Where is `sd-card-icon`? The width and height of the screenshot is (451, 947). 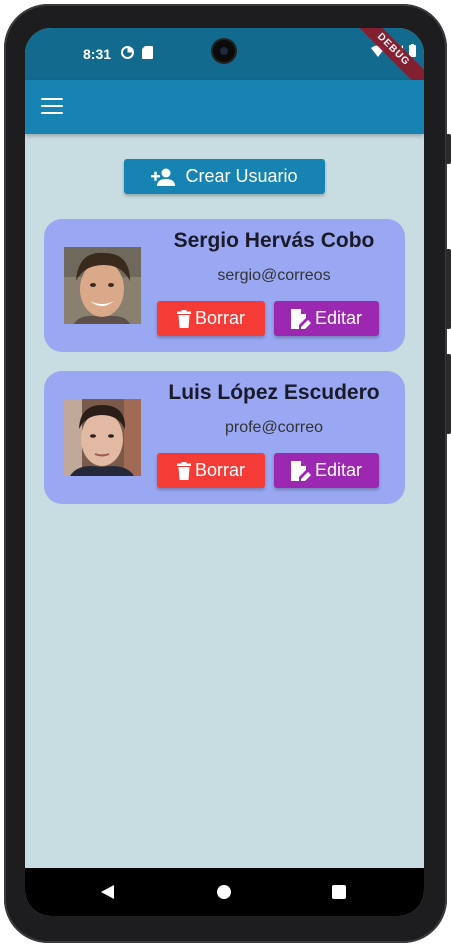
sd-card-icon is located at coordinates (147, 52).